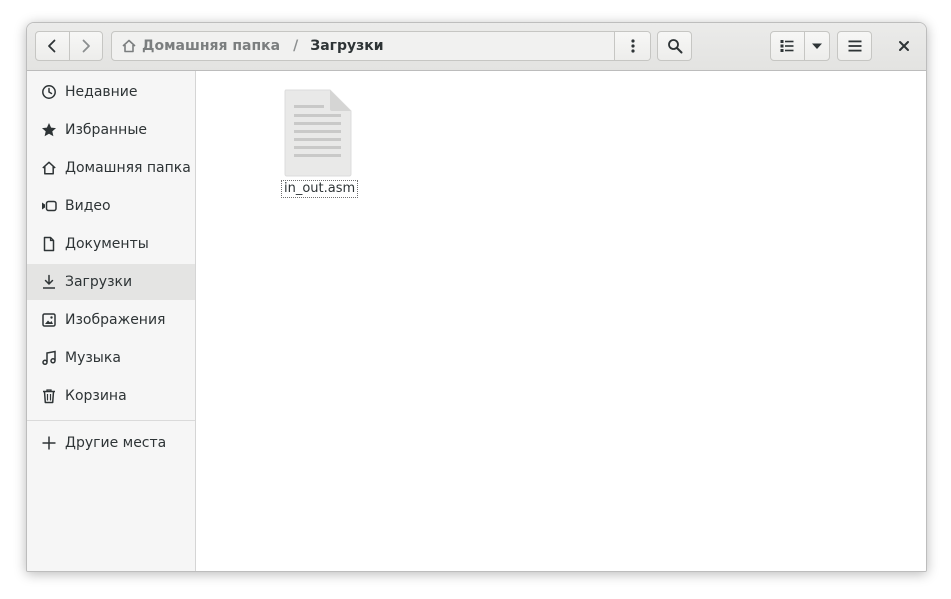 This screenshot has width=951, height=599. I want to click on sidebar-item-home: Домашняя папка, so click(111, 168).